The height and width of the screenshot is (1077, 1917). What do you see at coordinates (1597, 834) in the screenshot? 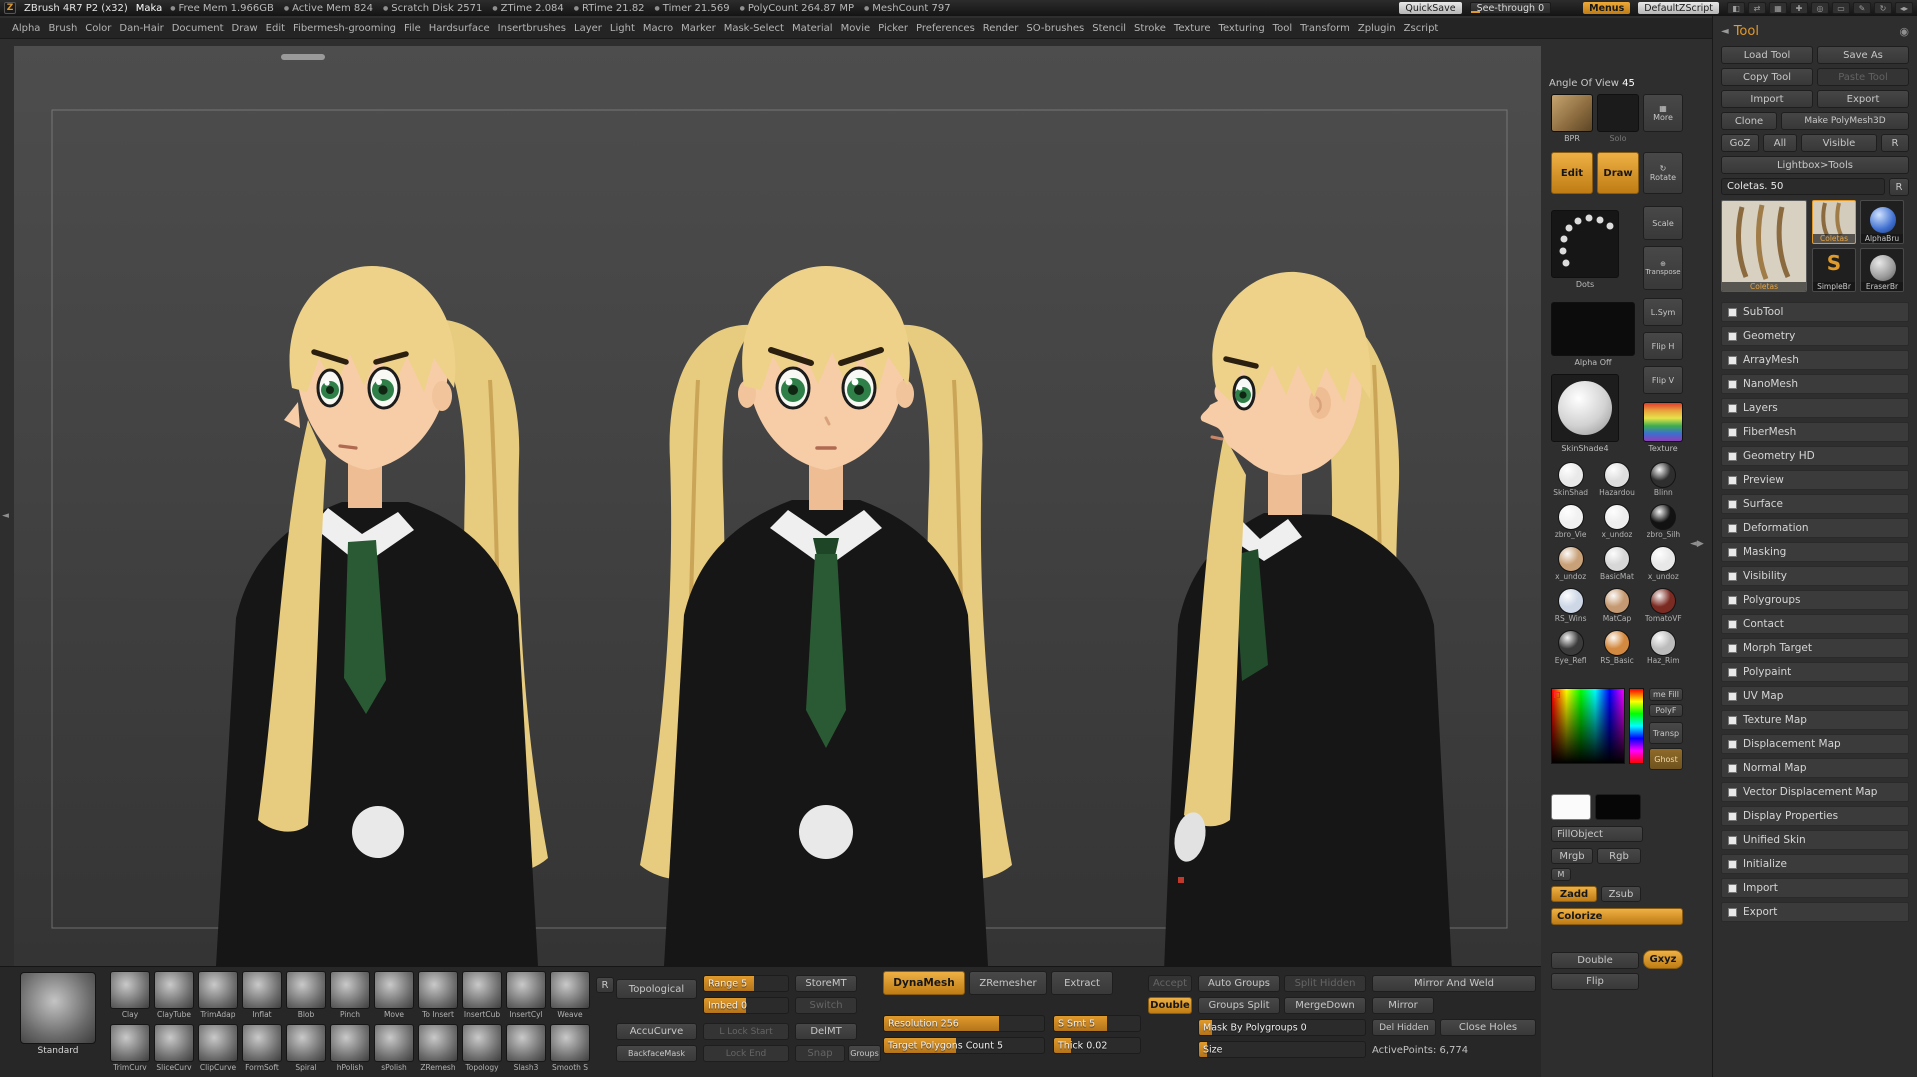
I see `fillobject-button: FillObject` at bounding box center [1597, 834].